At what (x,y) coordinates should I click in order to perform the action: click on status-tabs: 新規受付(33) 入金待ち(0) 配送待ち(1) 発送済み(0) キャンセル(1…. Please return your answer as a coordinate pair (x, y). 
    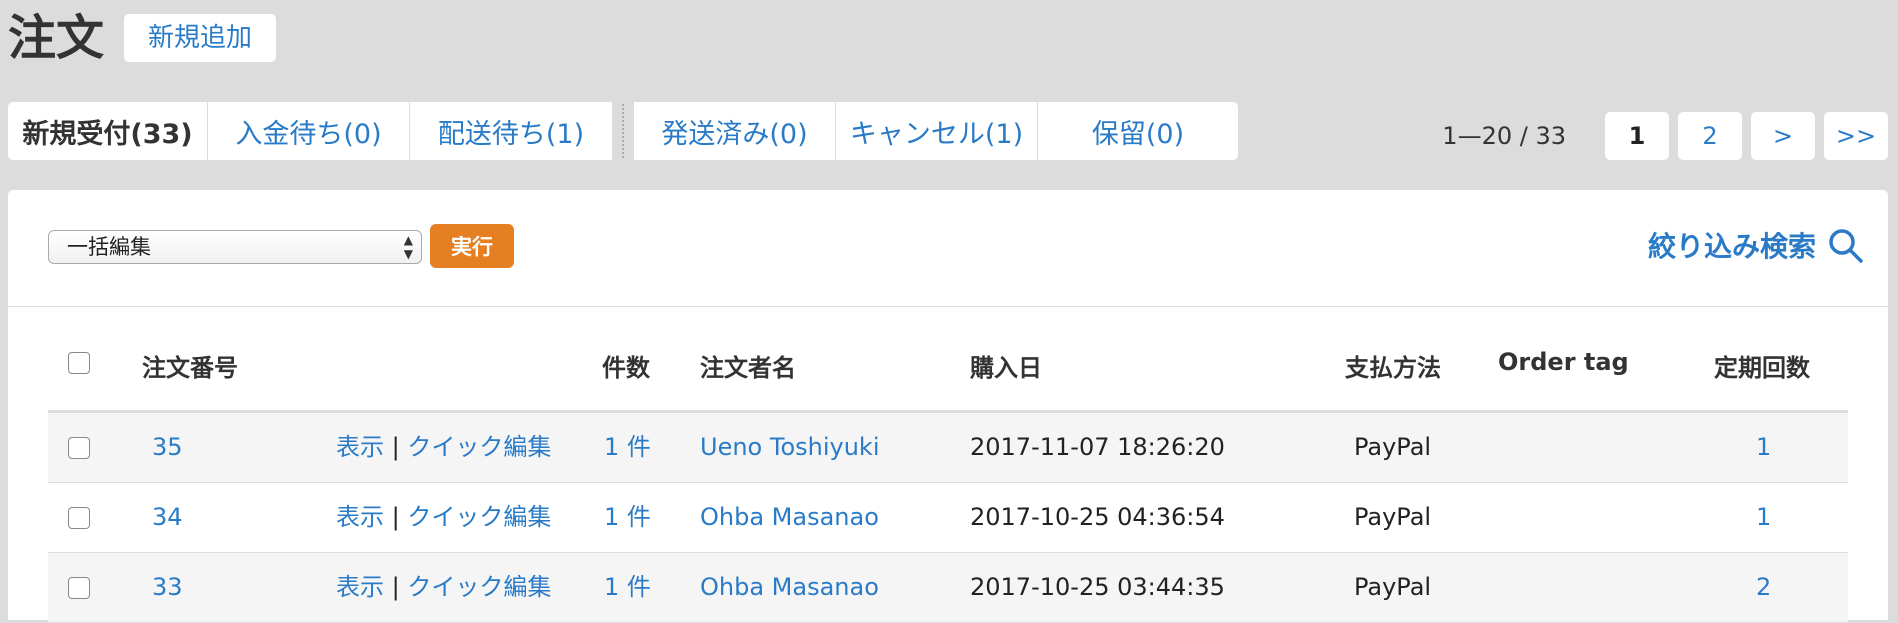
    Looking at the image, I should click on (623, 131).